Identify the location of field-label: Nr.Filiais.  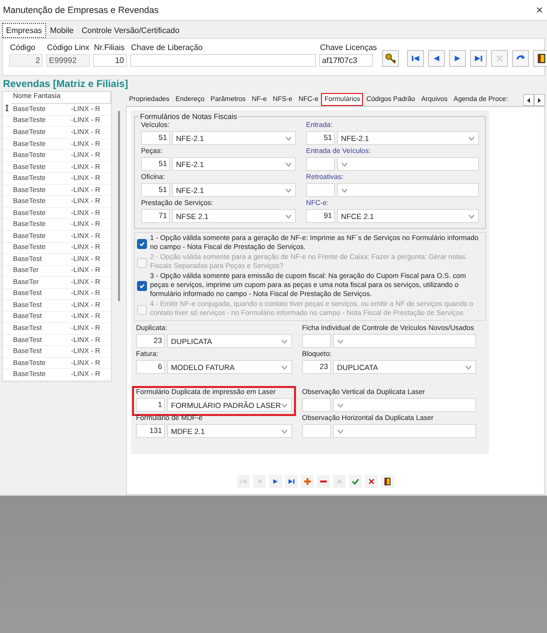
(109, 47).